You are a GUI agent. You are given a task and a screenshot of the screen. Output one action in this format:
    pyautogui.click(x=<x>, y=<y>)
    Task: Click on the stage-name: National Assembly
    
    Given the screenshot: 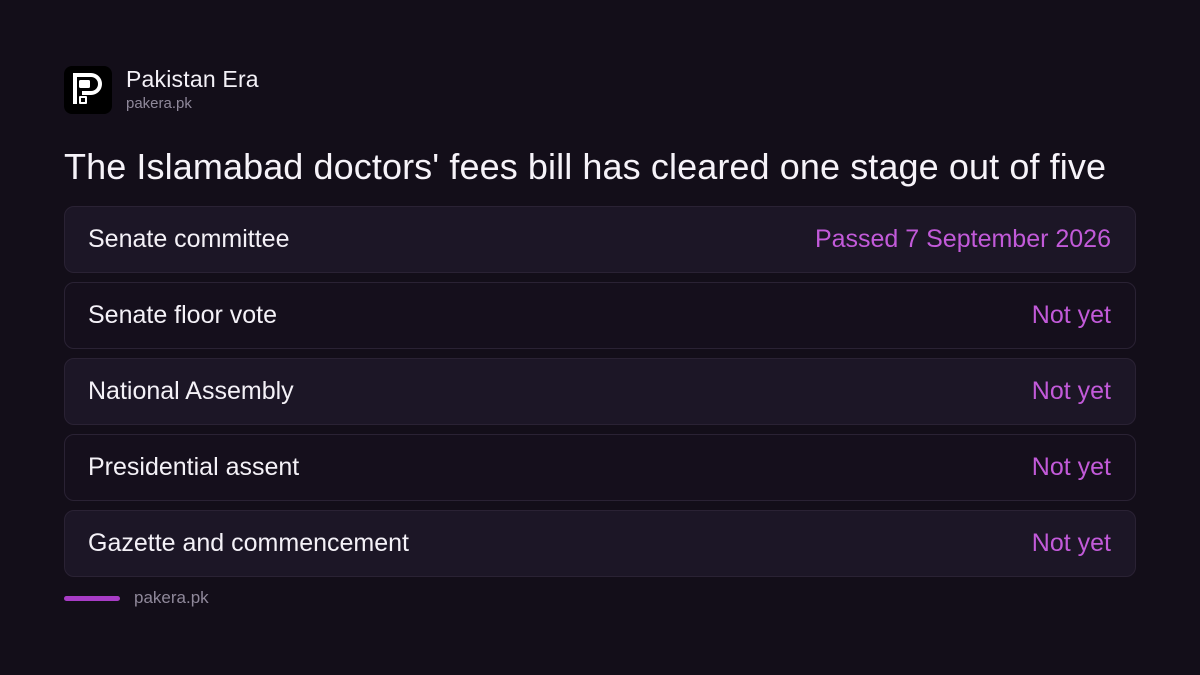 What is the action you would take?
    pyautogui.click(x=191, y=391)
    